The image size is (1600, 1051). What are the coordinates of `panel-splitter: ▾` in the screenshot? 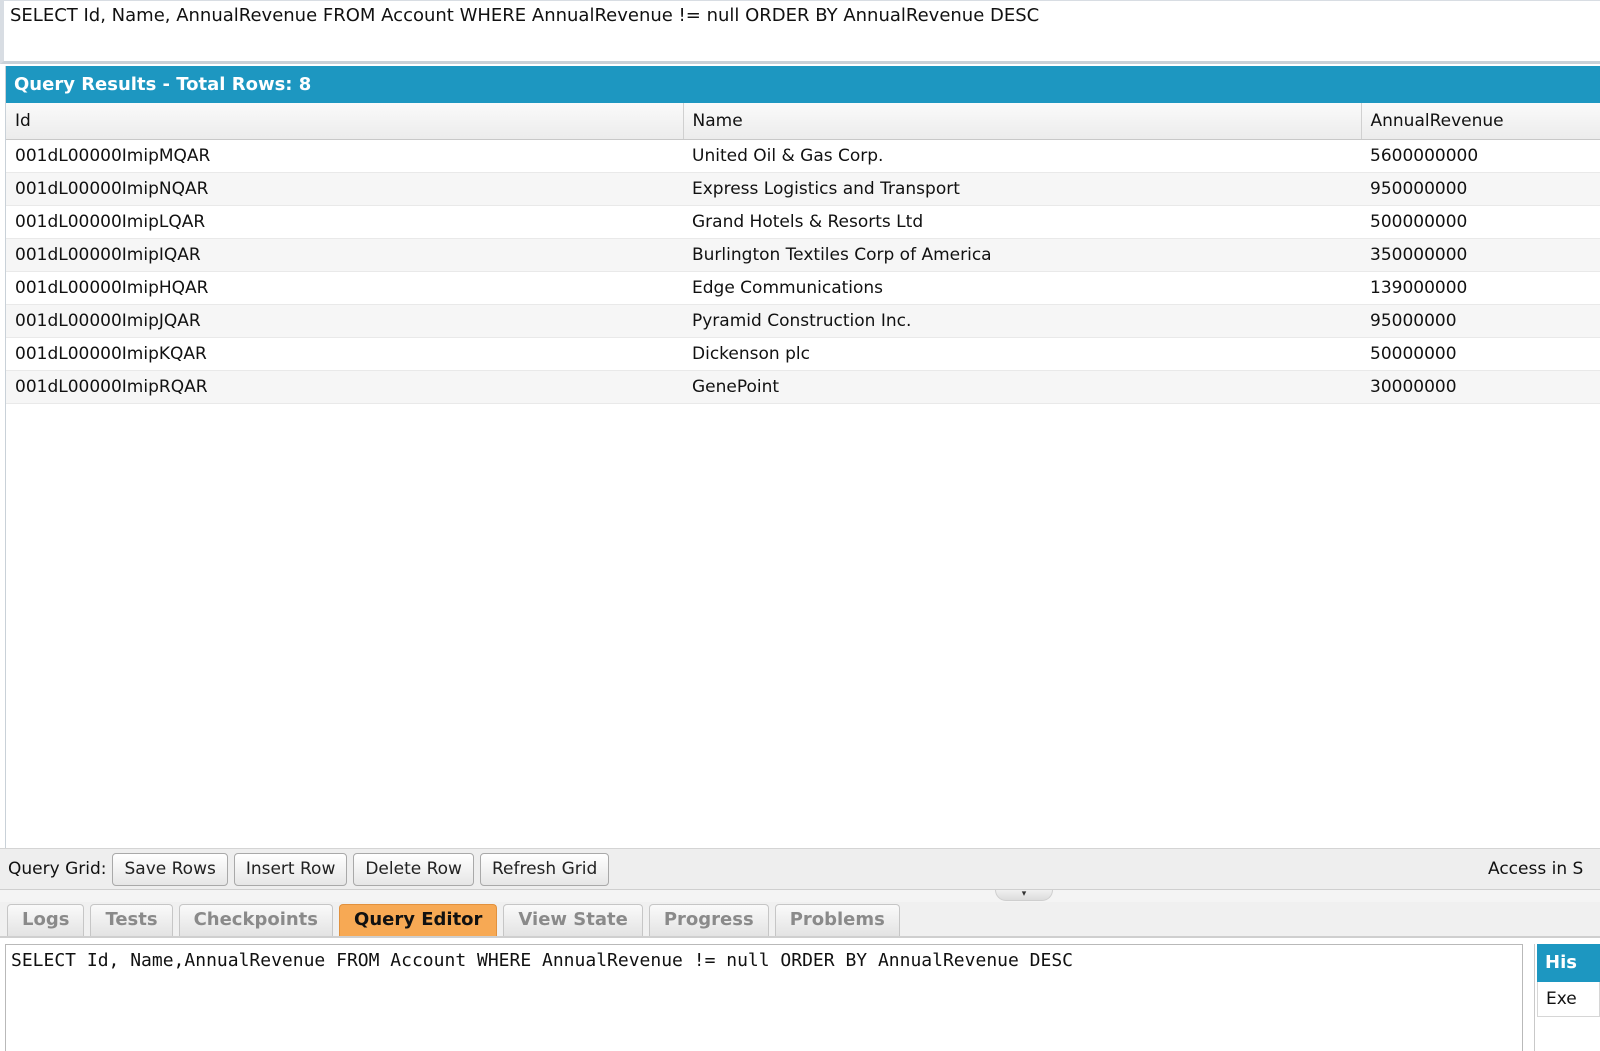 It's located at (800, 896).